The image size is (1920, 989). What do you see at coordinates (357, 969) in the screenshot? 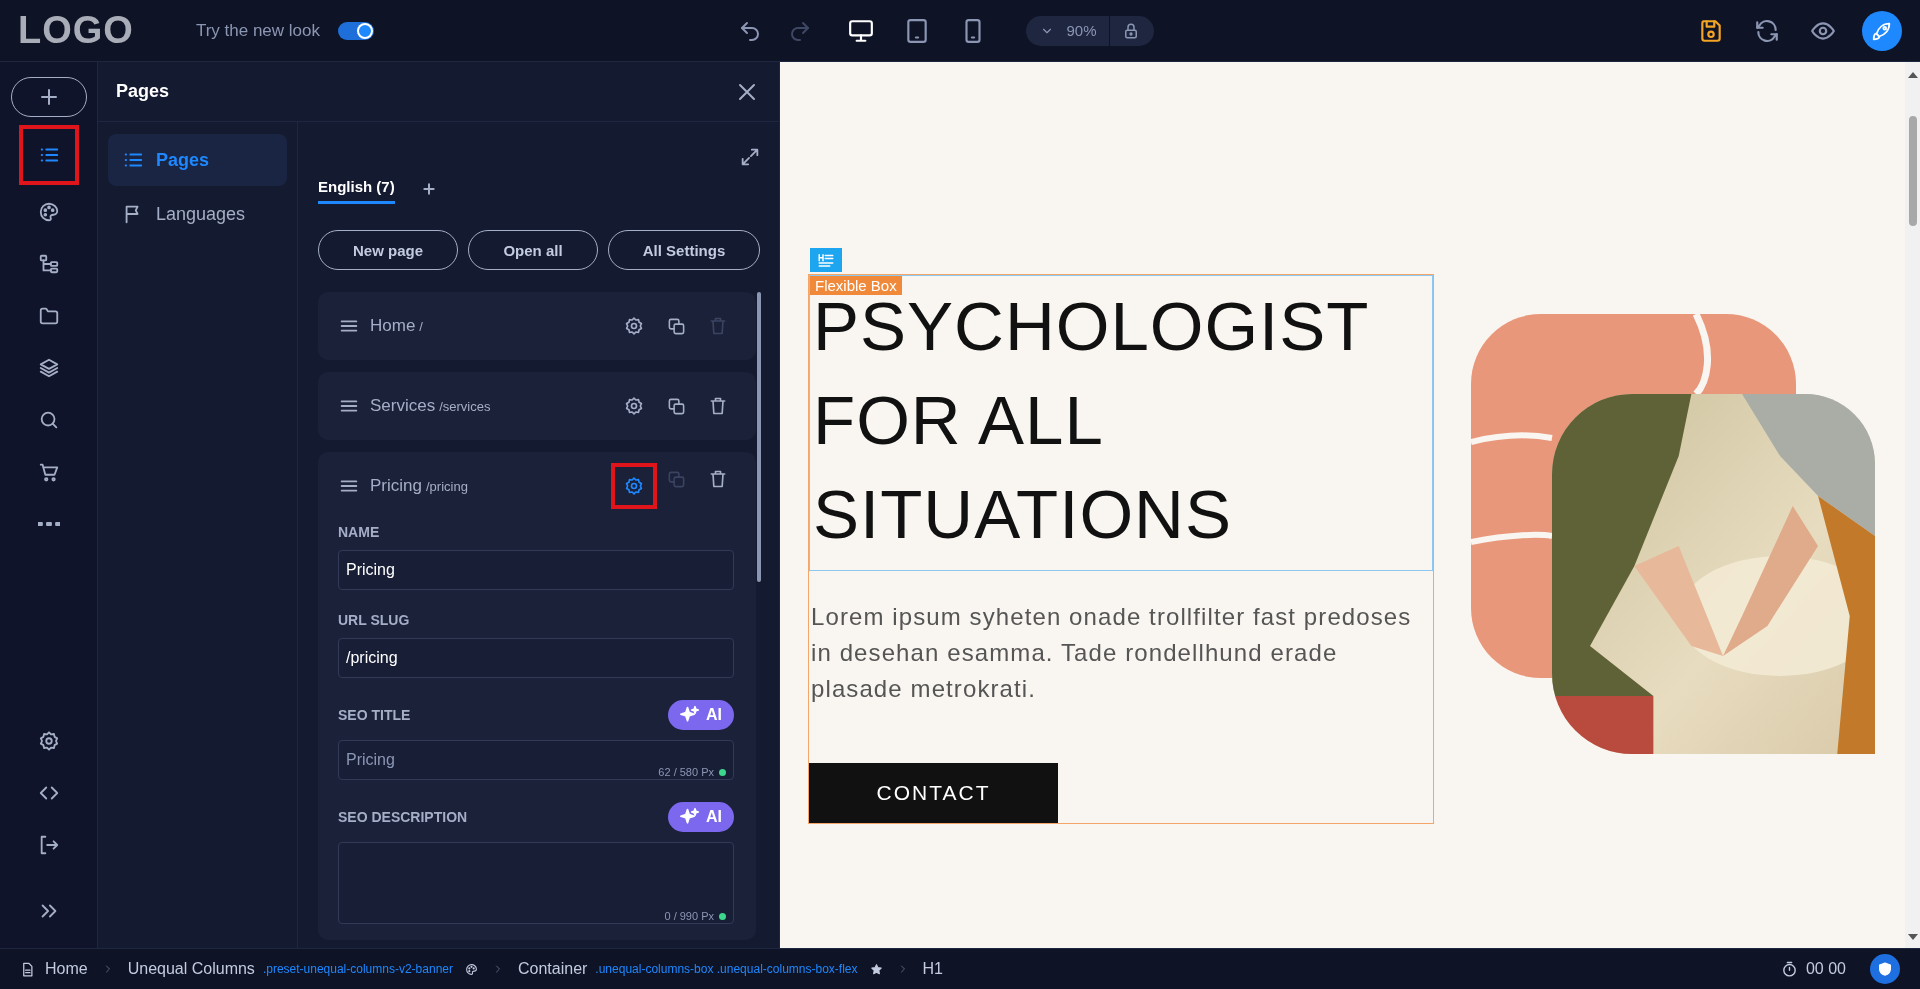
I see `class-names: .preset-unequal-columns-v2-banner` at bounding box center [357, 969].